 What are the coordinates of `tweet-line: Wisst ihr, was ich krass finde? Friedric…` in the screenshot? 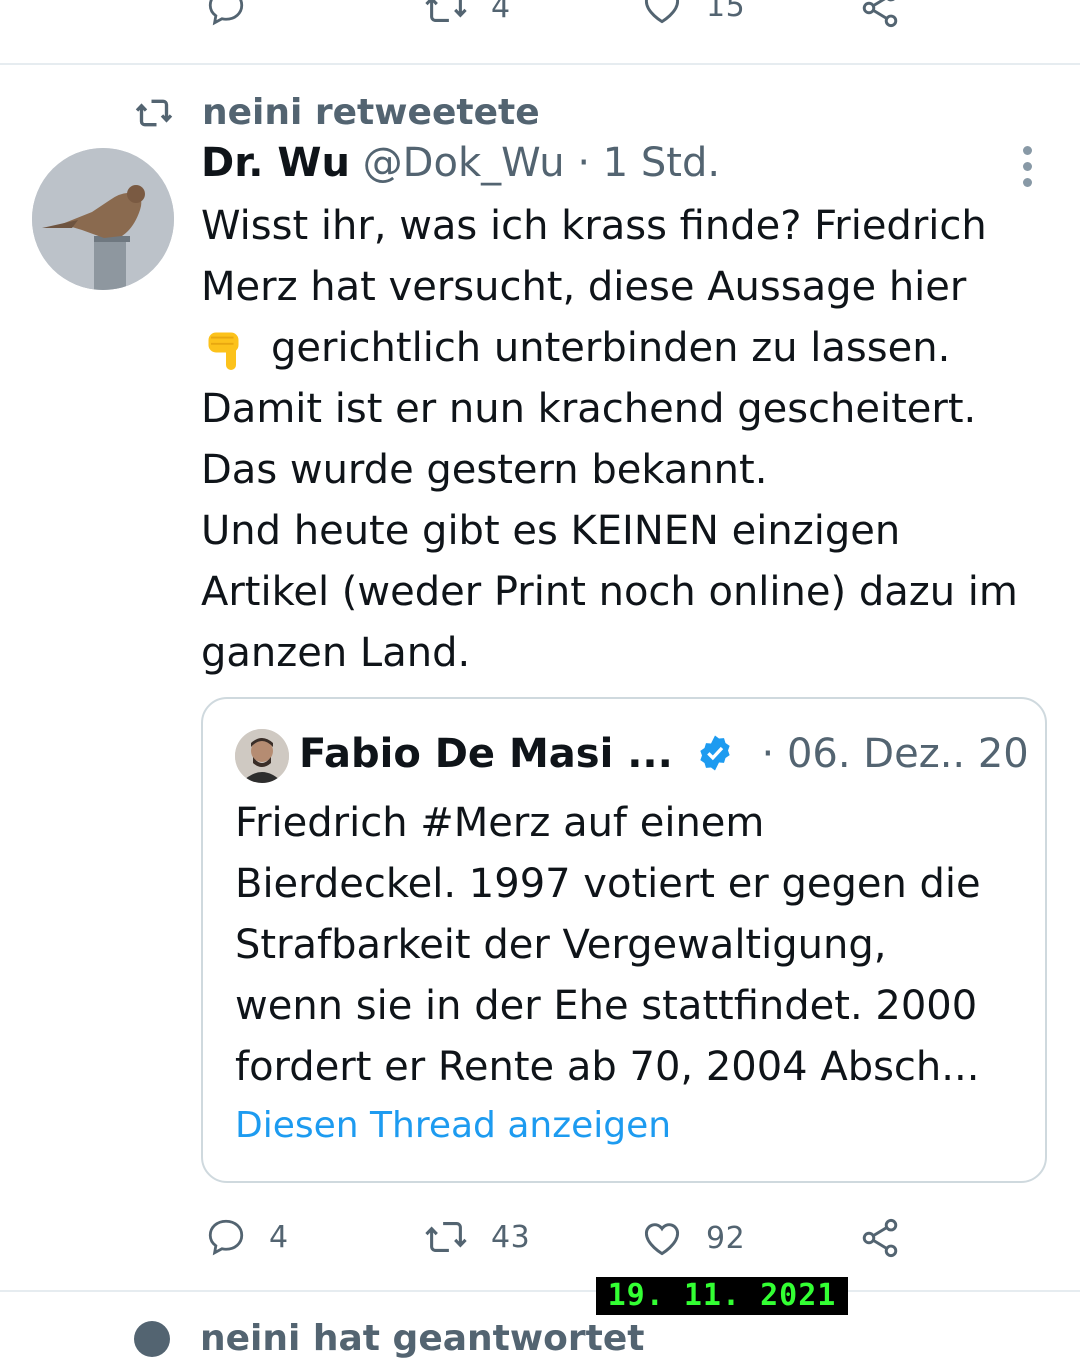 It's located at (594, 226).